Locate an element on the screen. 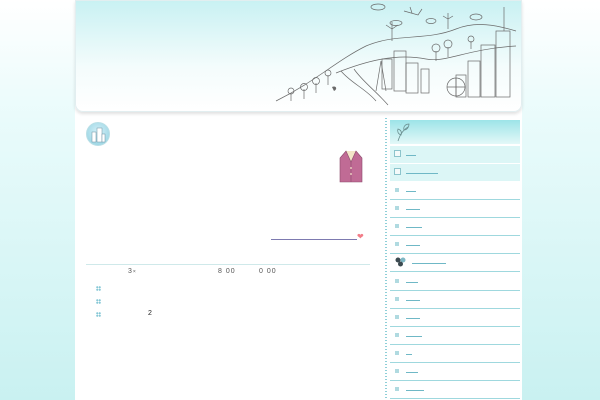 The image size is (600, 400). city-skyline-illustration is located at coordinates (396, 54).